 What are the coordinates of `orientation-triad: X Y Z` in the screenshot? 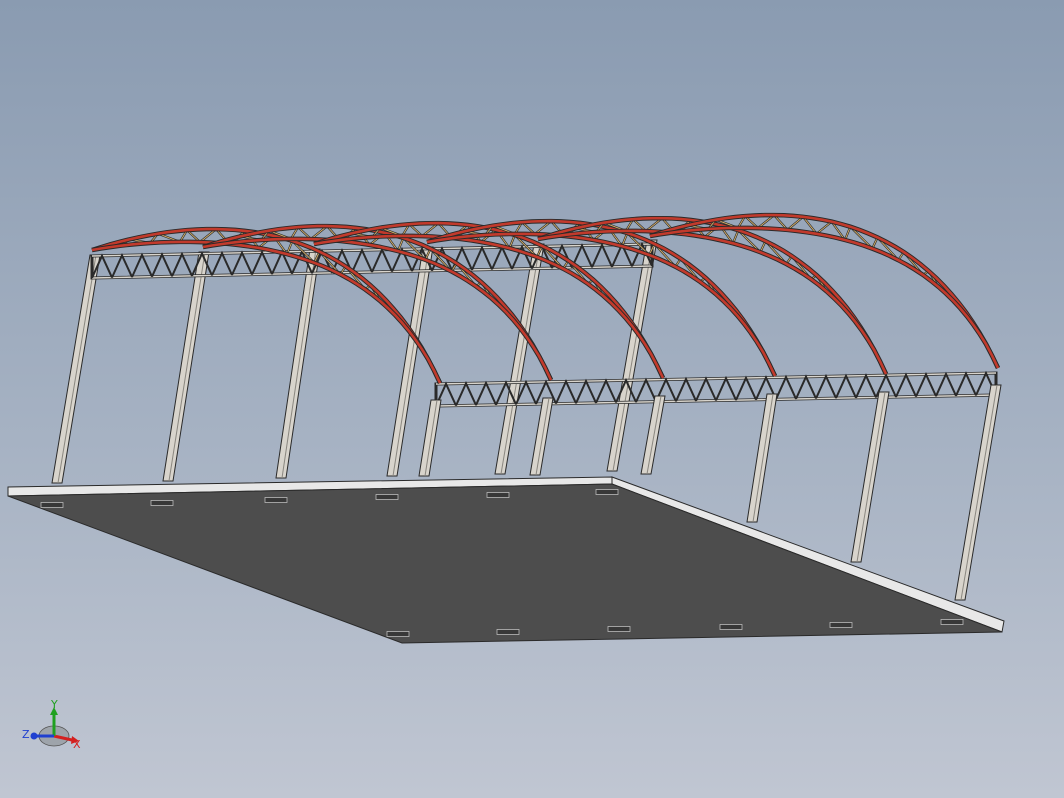 It's located at (54, 727).